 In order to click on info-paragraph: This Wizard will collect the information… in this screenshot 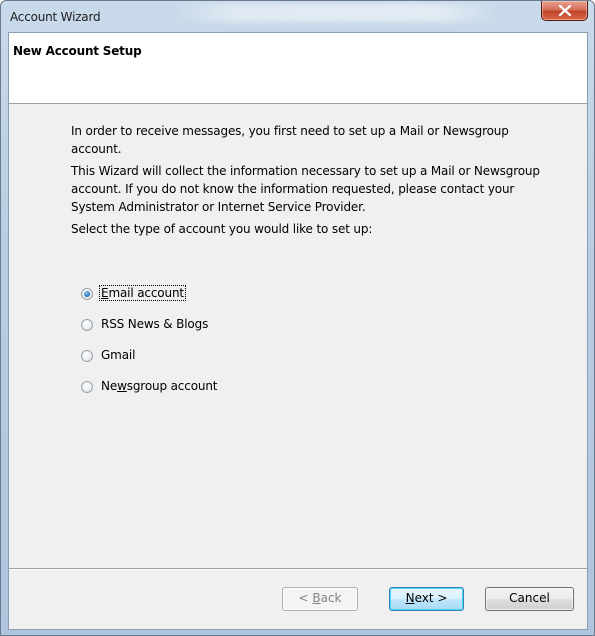, I will do `click(305, 189)`.